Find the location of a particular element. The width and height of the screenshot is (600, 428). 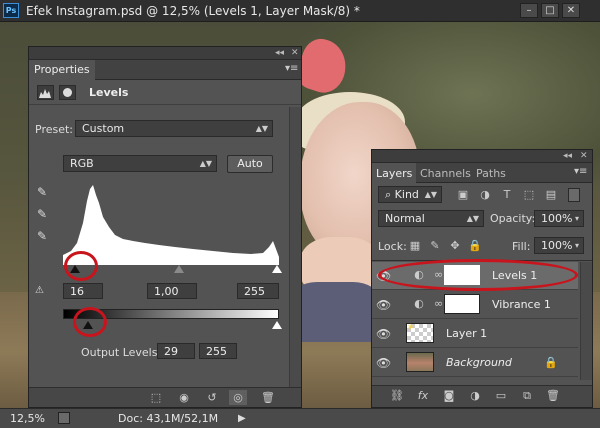

layer-row-vibrance: 👁 ◐ ∞ Vibrance 1 is located at coordinates (475, 305).